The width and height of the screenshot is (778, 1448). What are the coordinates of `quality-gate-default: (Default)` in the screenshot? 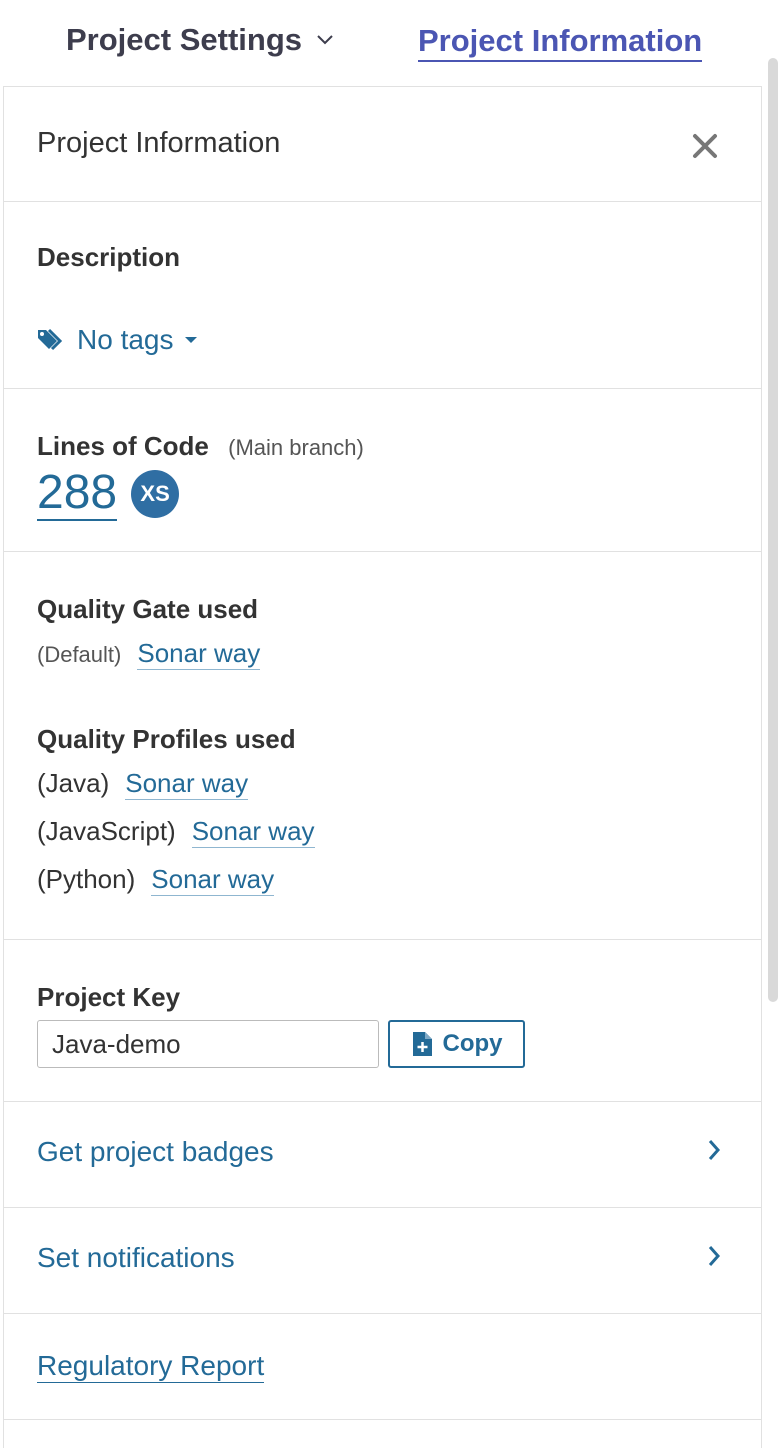 It's located at (79, 654).